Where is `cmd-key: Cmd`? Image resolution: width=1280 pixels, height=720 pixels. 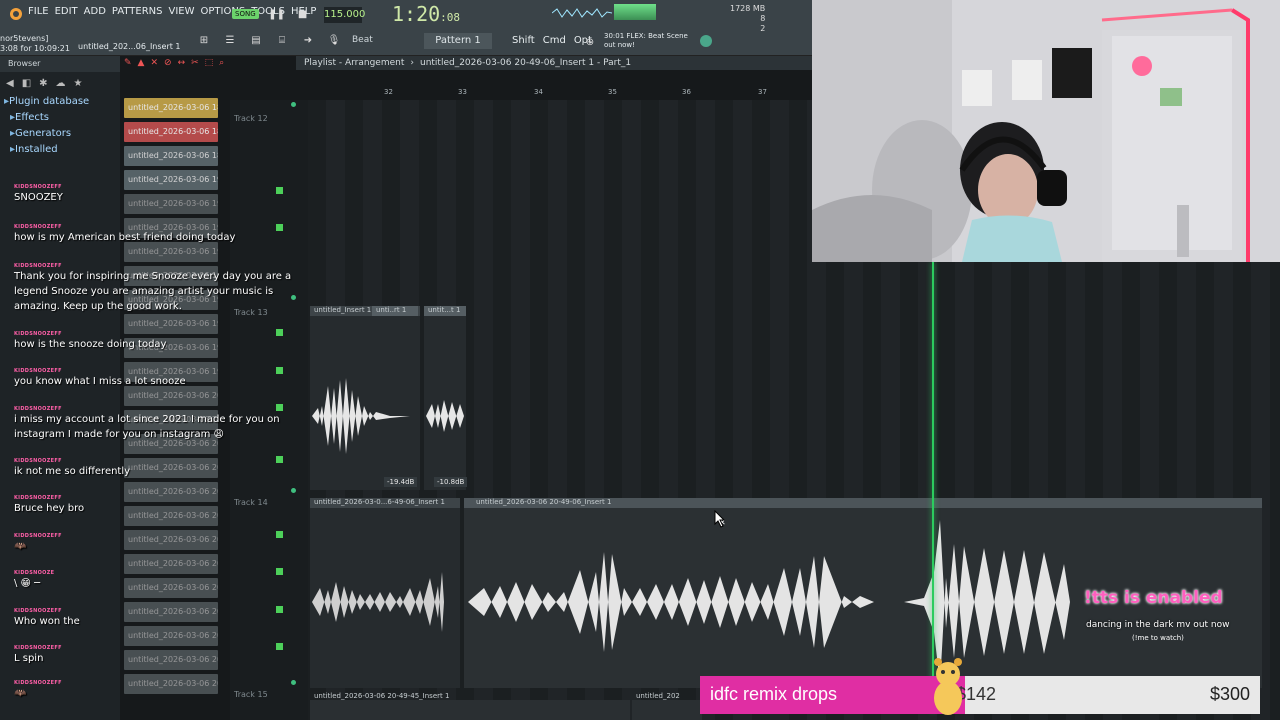
cmd-key: Cmd is located at coordinates (554, 40).